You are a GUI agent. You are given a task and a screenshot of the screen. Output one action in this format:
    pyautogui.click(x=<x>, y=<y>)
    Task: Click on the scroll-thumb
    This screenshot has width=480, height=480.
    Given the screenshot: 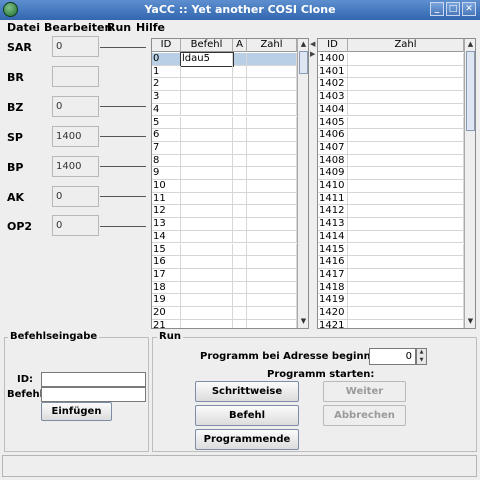 What is the action you would take?
    pyautogui.click(x=303, y=62)
    